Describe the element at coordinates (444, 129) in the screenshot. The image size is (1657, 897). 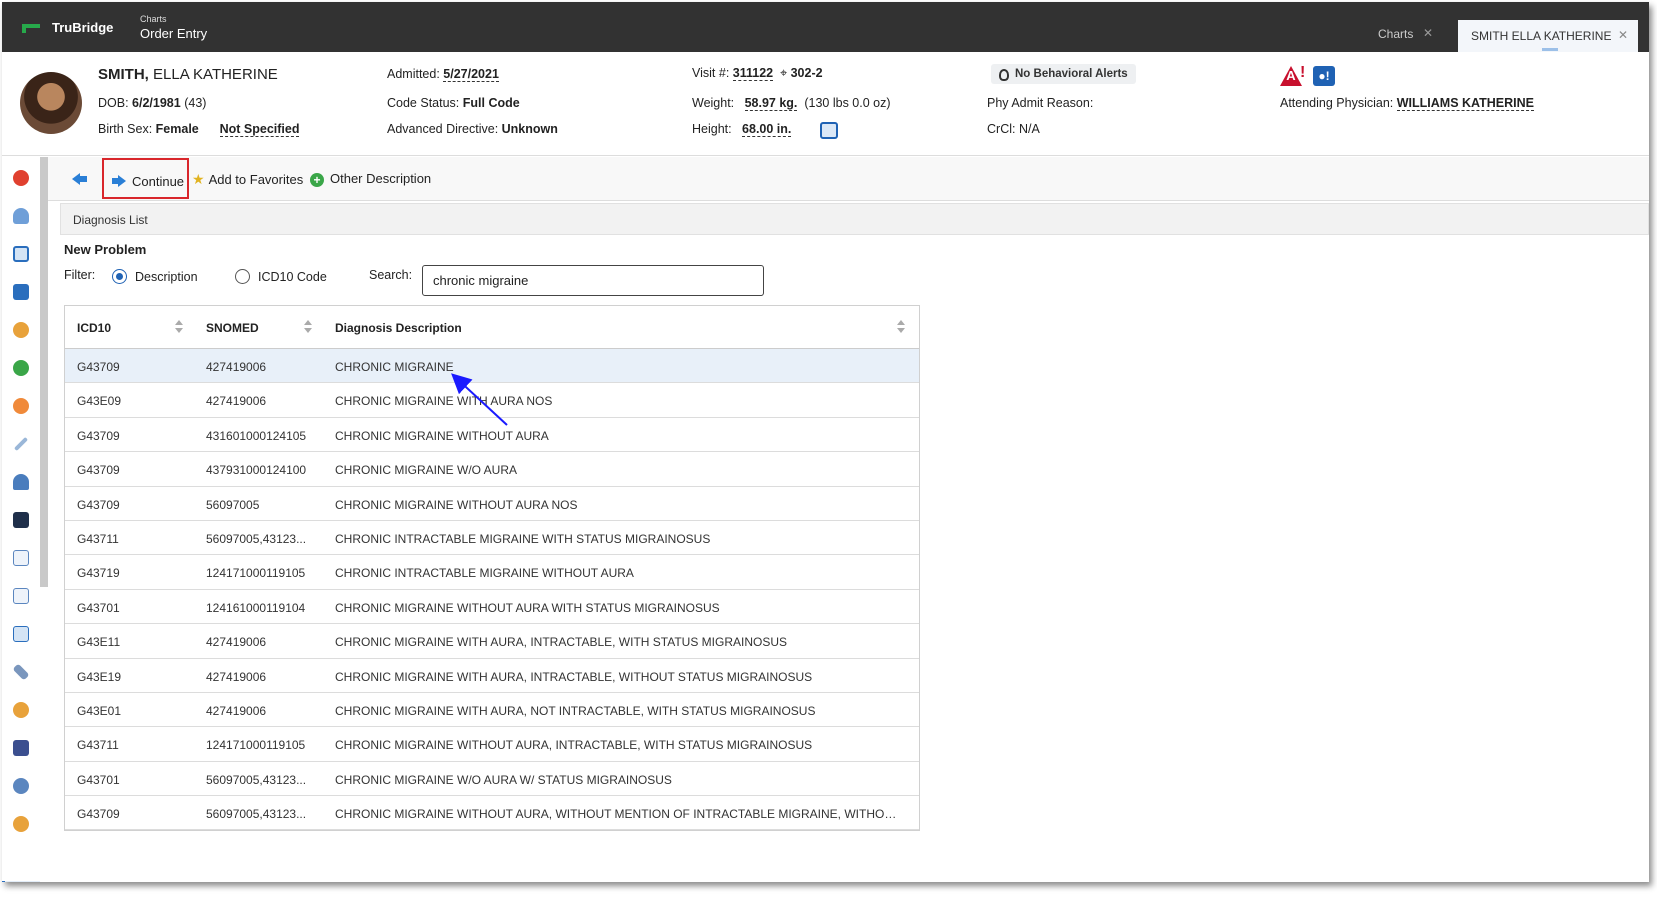
I see `adv-directive-label: Advanced Directive:` at that location.